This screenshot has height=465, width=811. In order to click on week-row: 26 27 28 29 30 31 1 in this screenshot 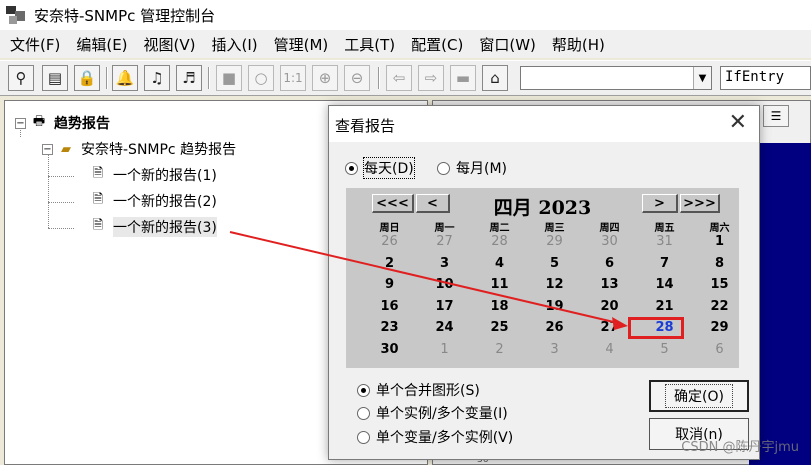, I will do `click(554, 242)`.